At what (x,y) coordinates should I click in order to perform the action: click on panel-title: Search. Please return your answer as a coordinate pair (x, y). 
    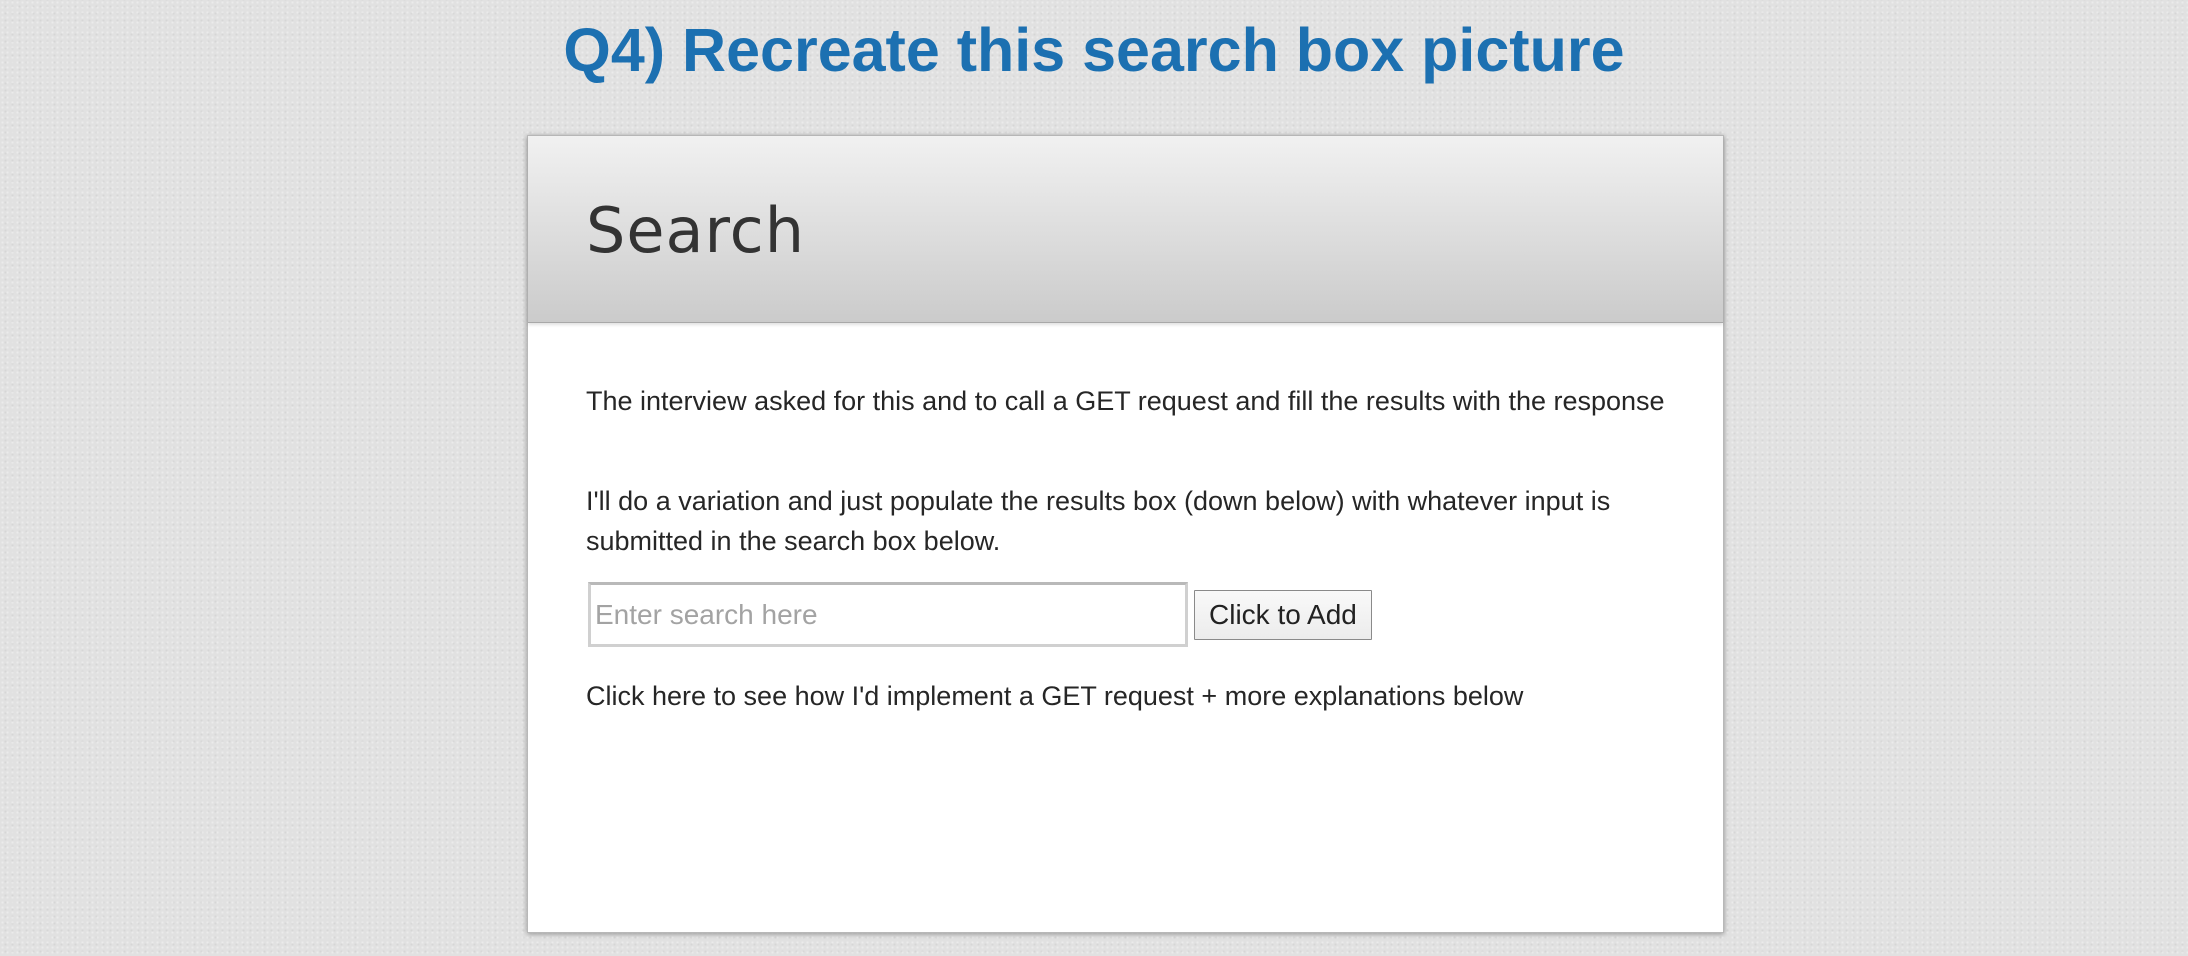
    Looking at the image, I should click on (696, 230).